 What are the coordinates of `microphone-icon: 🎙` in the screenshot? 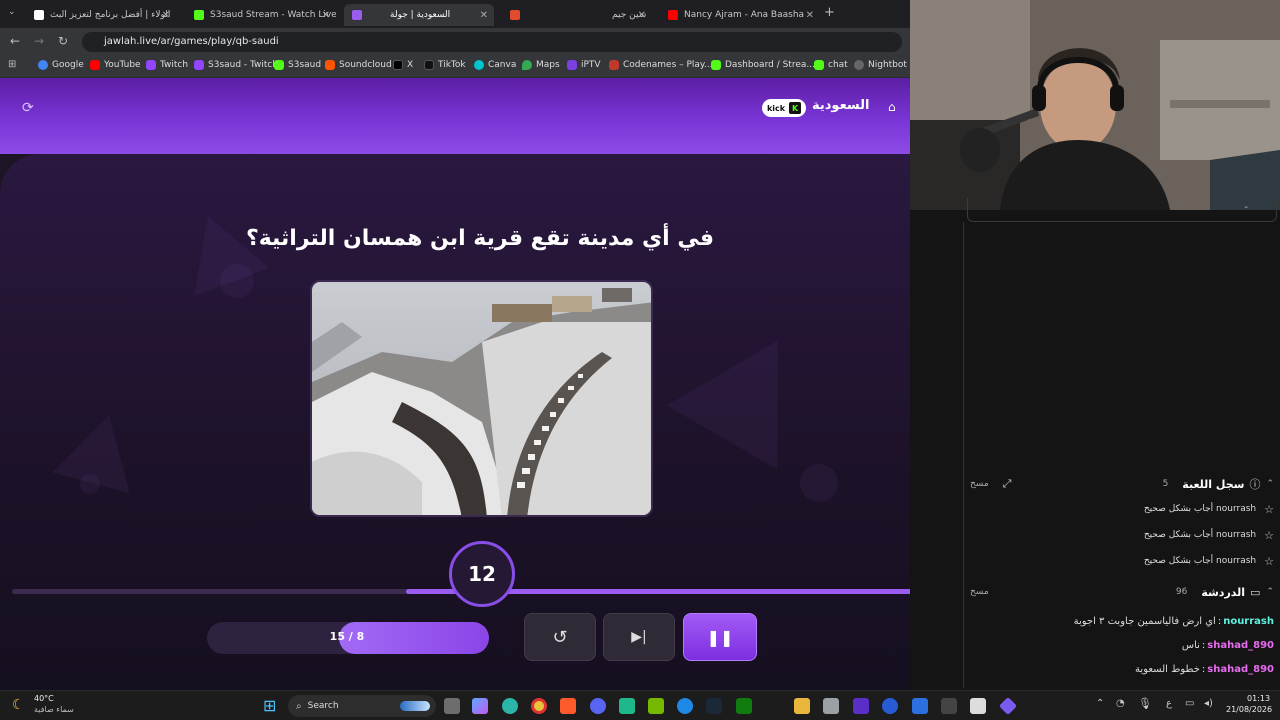 It's located at (1145, 703).